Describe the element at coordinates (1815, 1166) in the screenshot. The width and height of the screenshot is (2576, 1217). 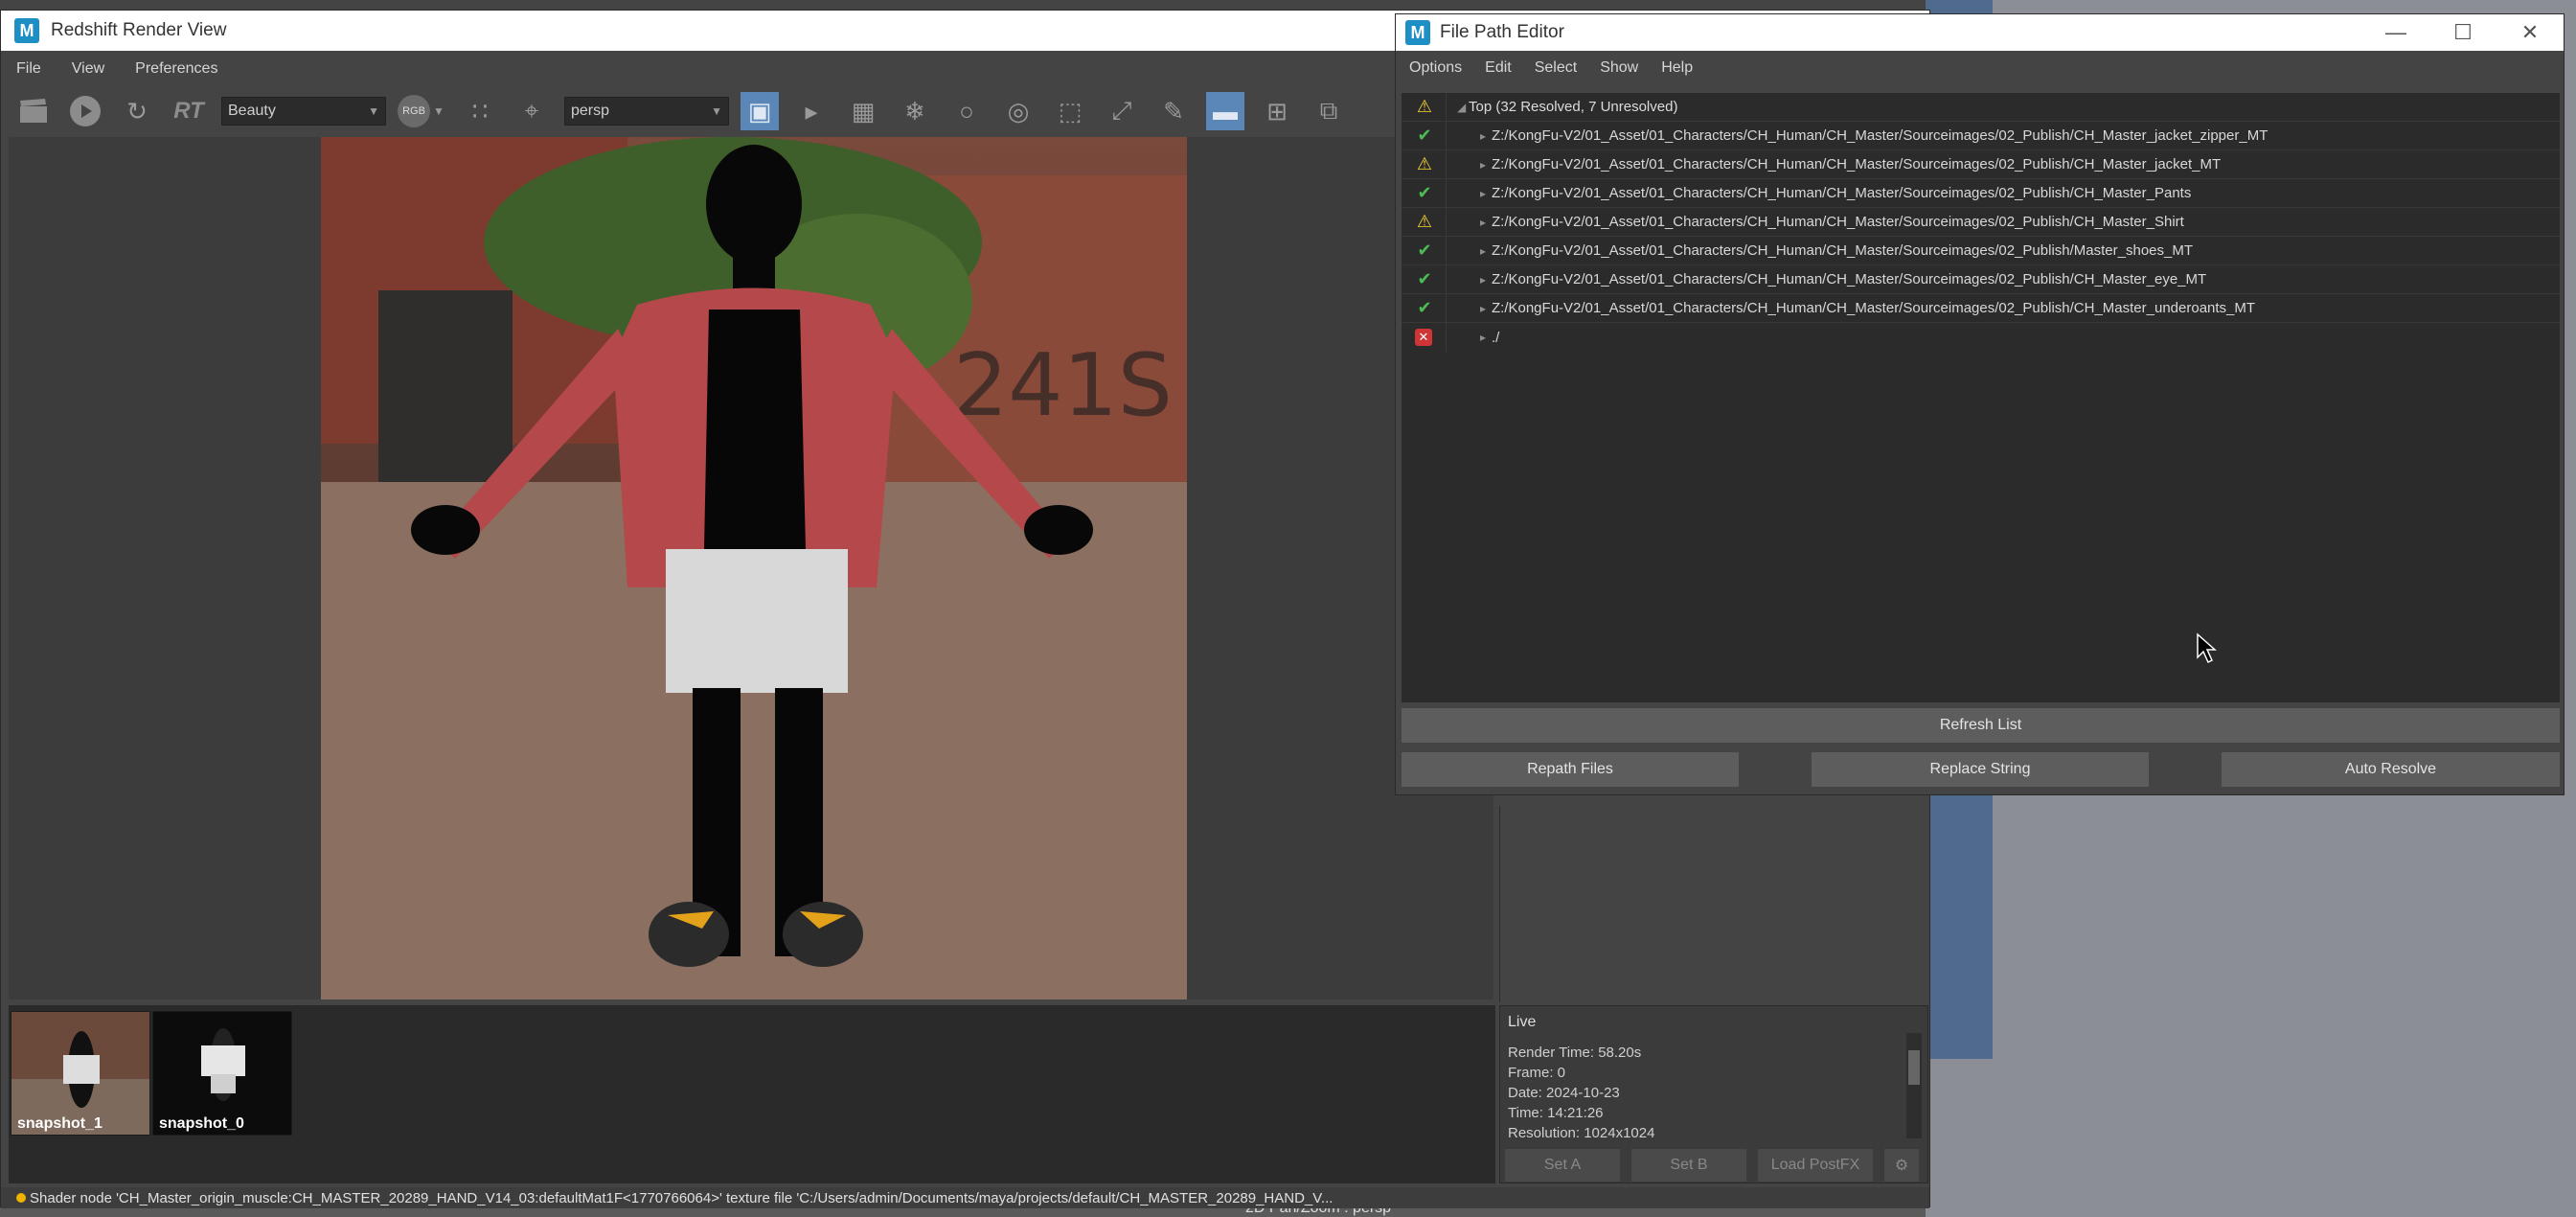
I see `load-postfx-button: Load PostFX` at that location.